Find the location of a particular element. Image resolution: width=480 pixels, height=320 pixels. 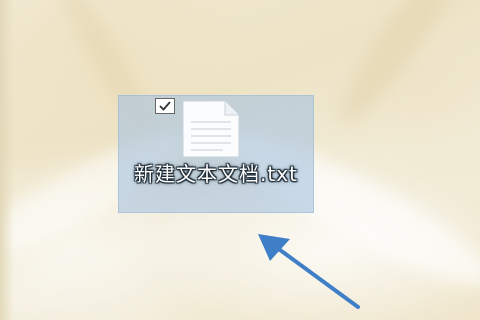

wallpaper-streak is located at coordinates (400, 67).